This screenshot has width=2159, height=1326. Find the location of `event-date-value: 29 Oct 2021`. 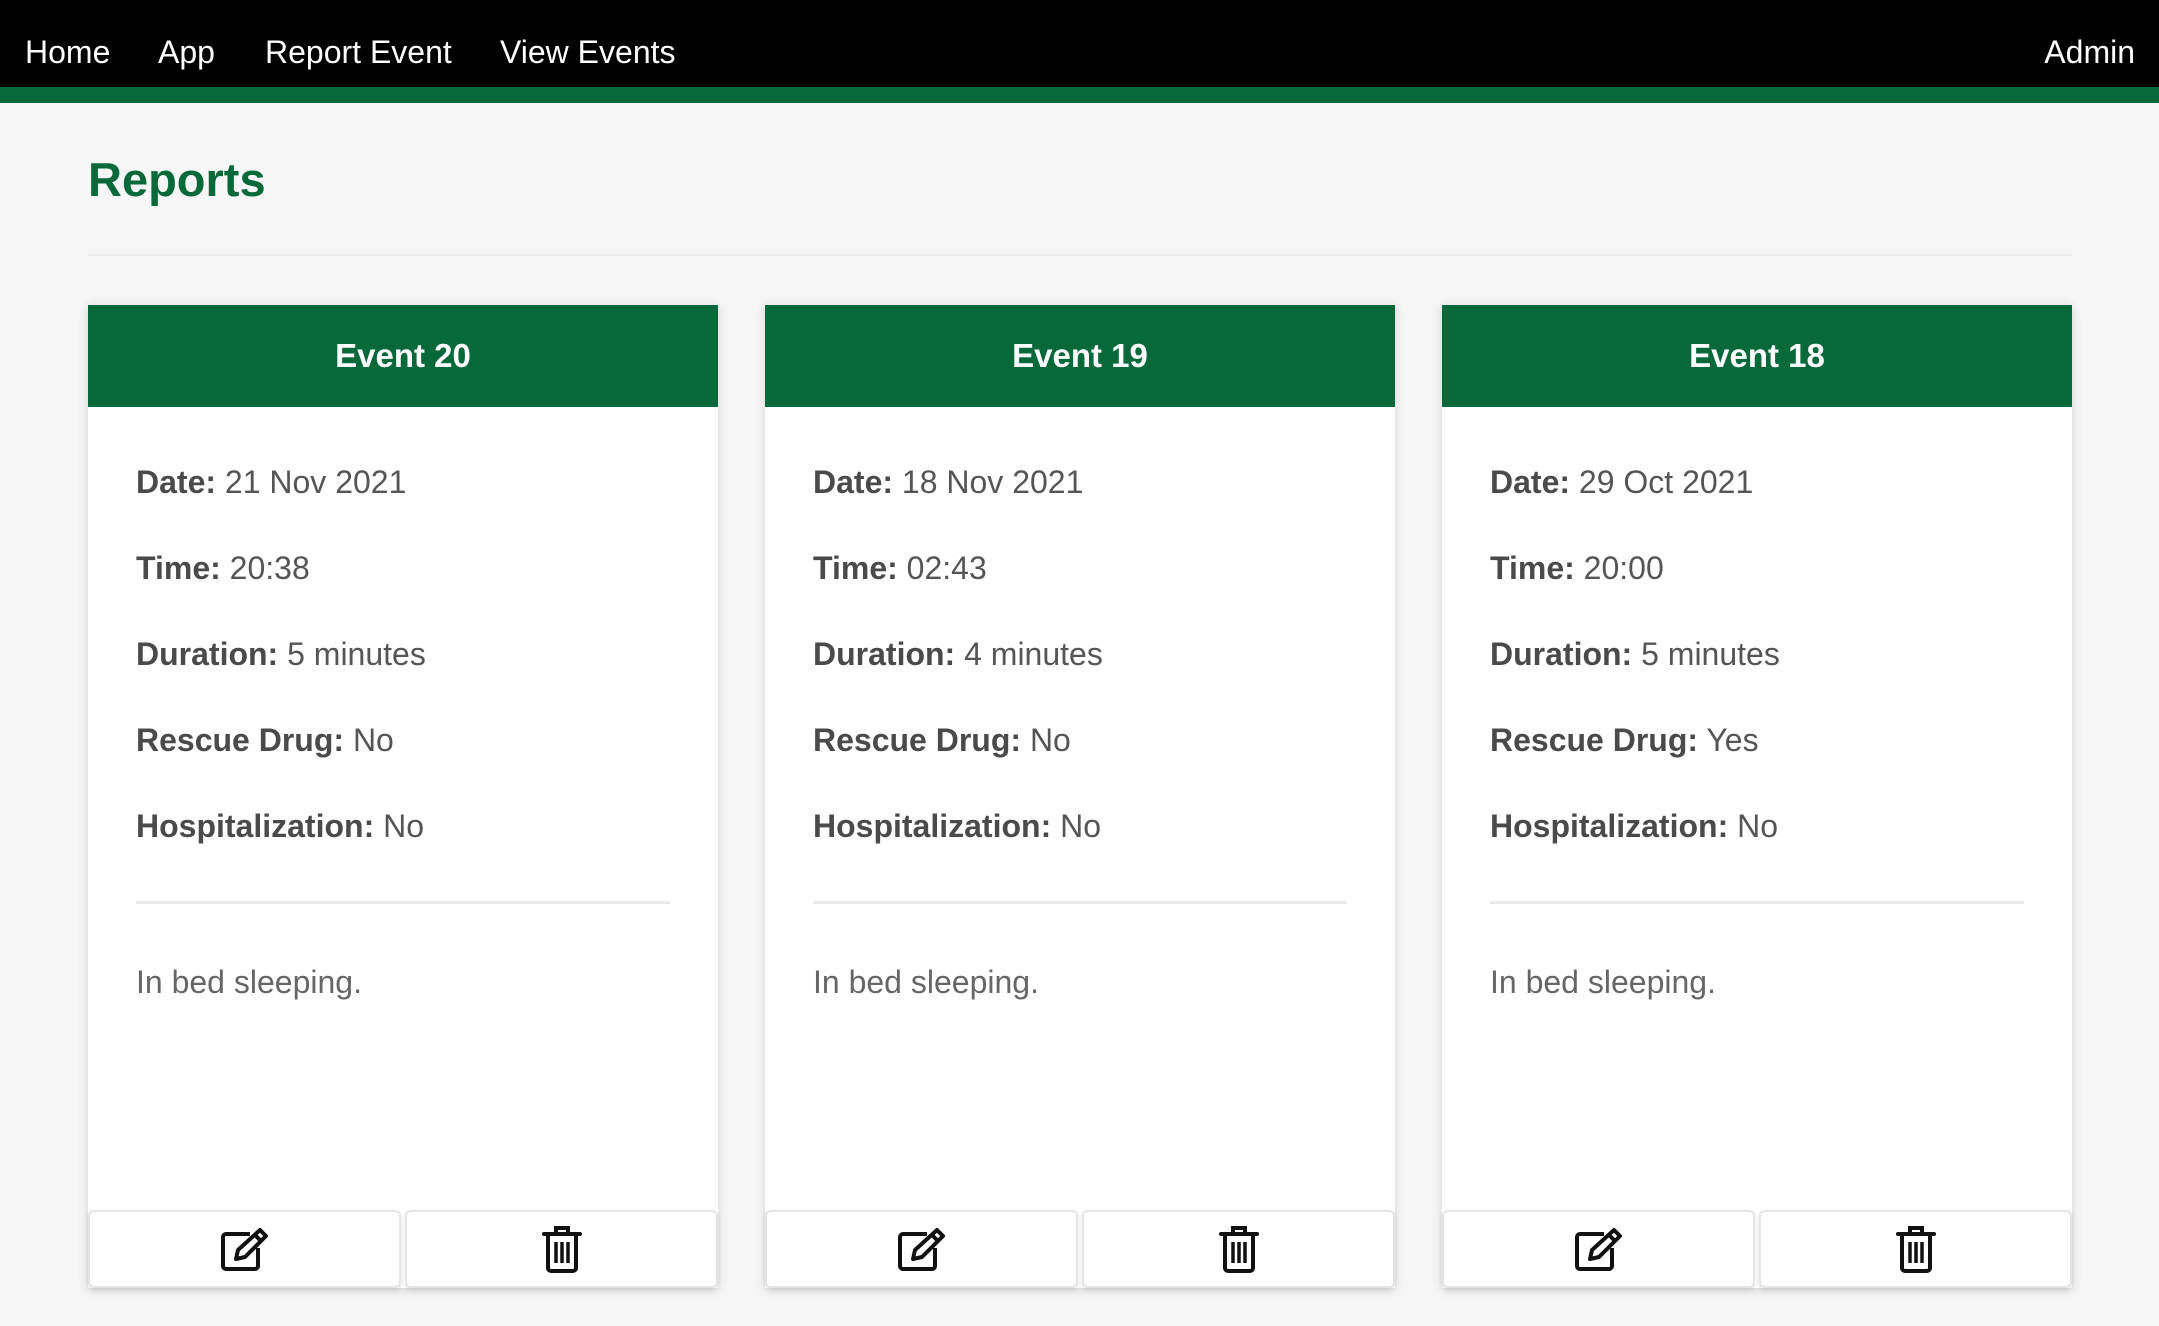

event-date-value: 29 Oct 2021 is located at coordinates (1666, 482).